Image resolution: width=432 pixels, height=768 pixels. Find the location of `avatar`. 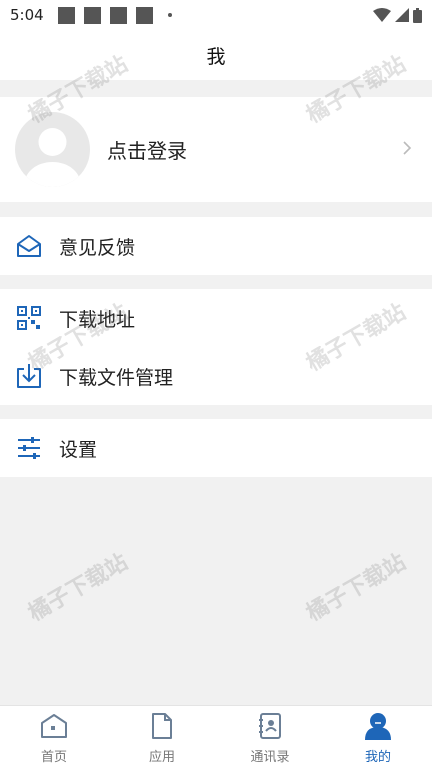

avatar is located at coordinates (52, 149).